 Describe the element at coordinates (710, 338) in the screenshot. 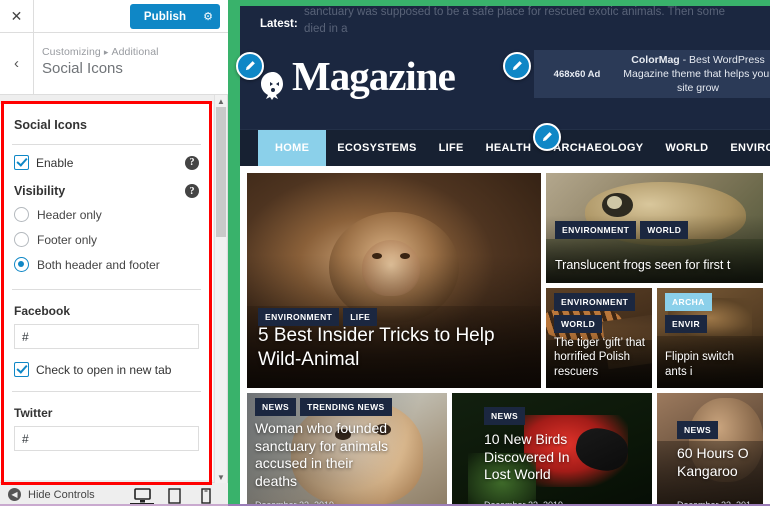

I see `article-card-ants: ARCHA ENVIR Flippin switch ants i` at that location.